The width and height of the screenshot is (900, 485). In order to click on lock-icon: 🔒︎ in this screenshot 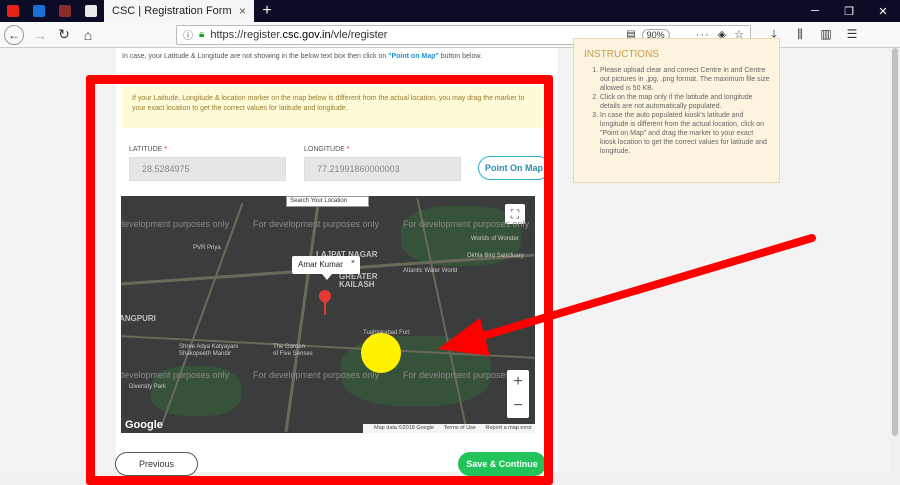, I will do `click(201, 34)`.